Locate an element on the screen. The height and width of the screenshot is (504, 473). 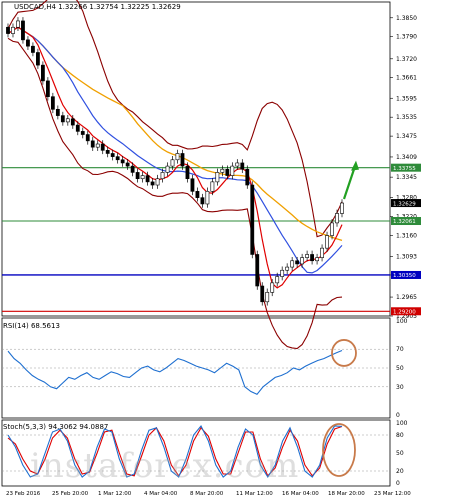
rsi-tick-label: 0 is located at coordinates (398, 415).